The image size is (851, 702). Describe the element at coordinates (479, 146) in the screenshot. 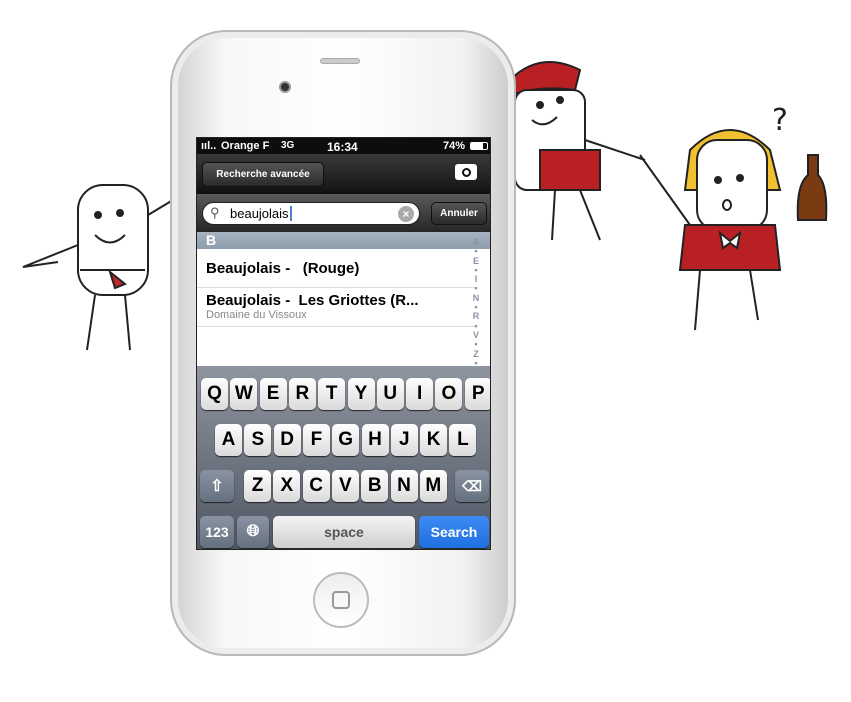

I see `battery-icon` at that location.